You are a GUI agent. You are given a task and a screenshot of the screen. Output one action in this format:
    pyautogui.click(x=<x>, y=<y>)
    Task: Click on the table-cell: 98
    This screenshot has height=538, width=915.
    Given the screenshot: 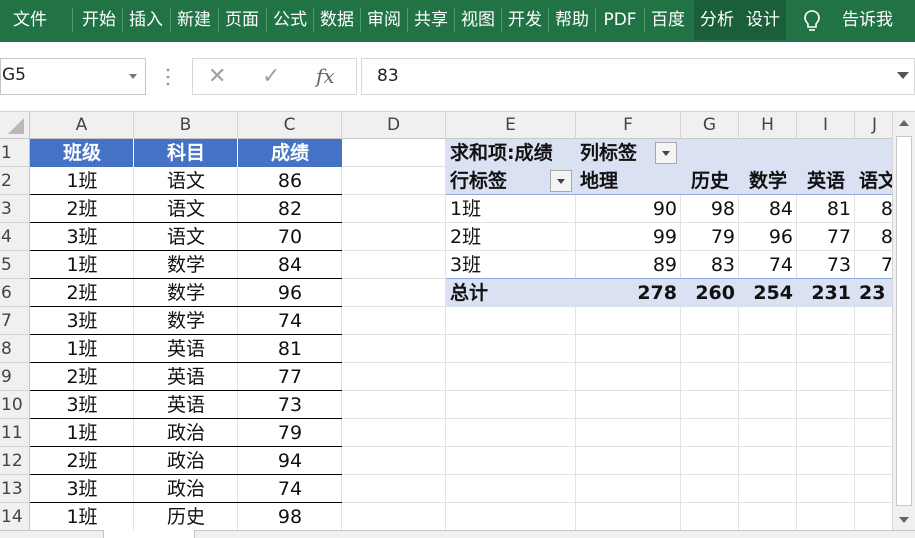 What is the action you would take?
    pyautogui.click(x=290, y=517)
    